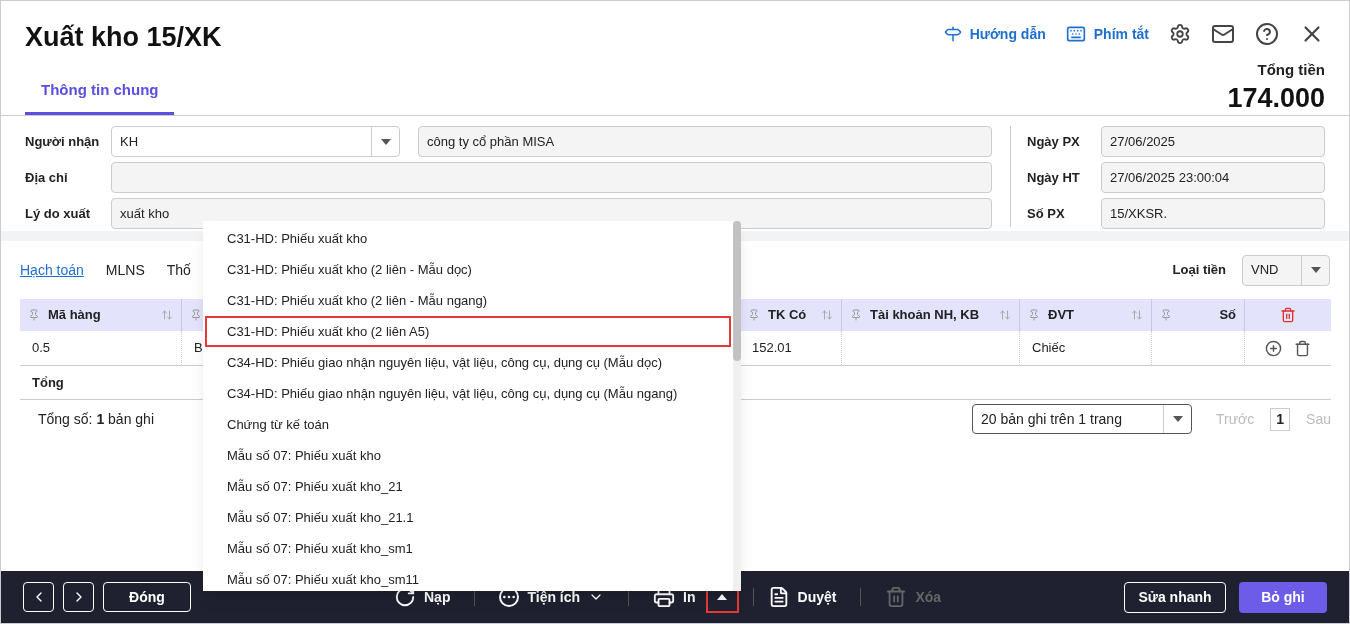  I want to click on scrollbar-thumb, so click(737, 291).